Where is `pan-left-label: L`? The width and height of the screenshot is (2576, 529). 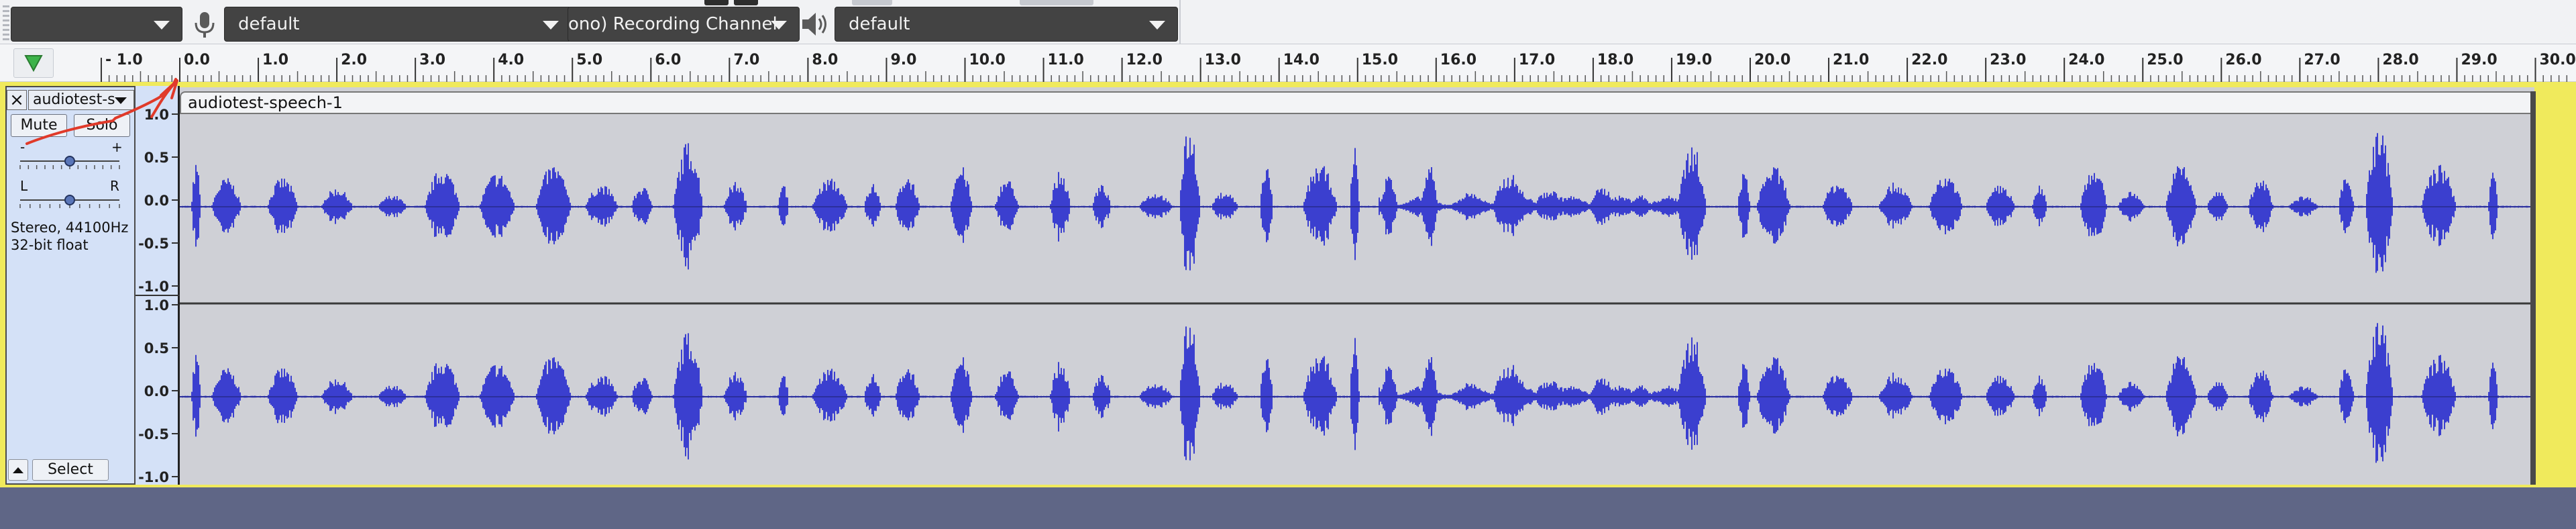
pan-left-label: L is located at coordinates (24, 187).